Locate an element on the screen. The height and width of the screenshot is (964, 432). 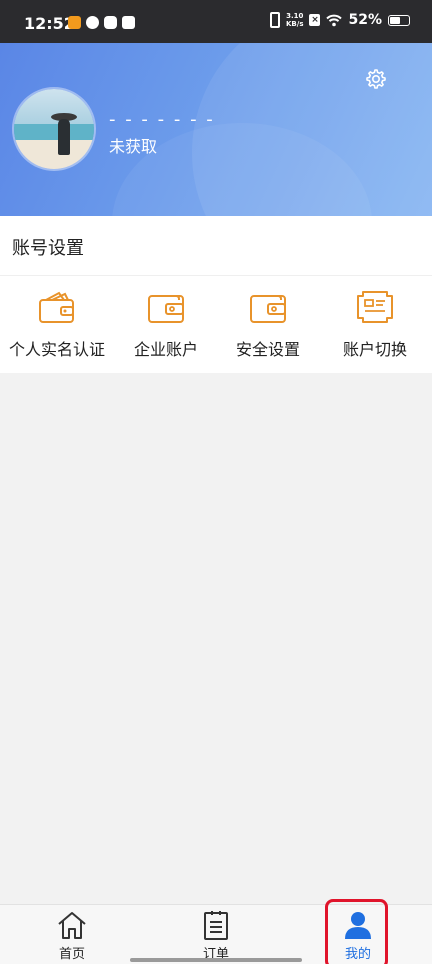
network-speed: 3.10 KB/s is located at coordinates (294, 20).